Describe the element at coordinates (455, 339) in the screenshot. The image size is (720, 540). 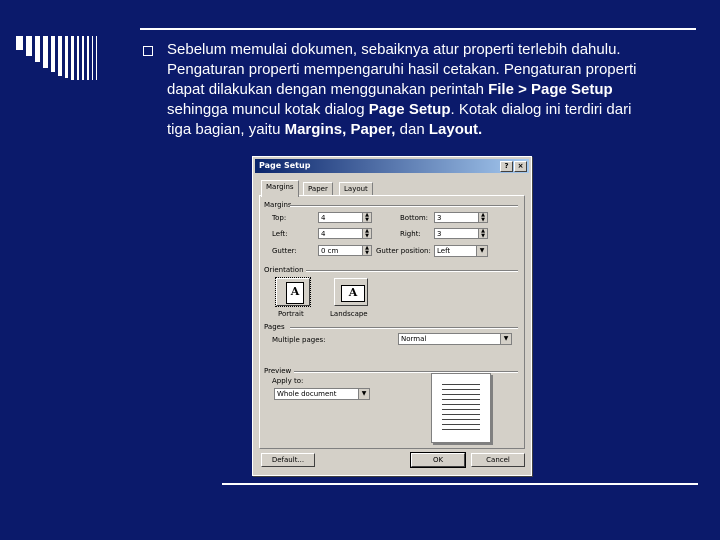
I see `multiple-pages-select: Normal ▼` at that location.